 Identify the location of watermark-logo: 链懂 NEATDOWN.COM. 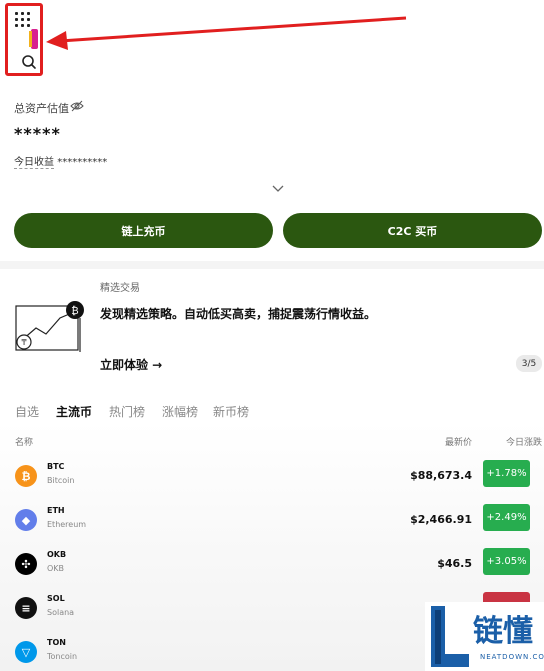
(484, 636).